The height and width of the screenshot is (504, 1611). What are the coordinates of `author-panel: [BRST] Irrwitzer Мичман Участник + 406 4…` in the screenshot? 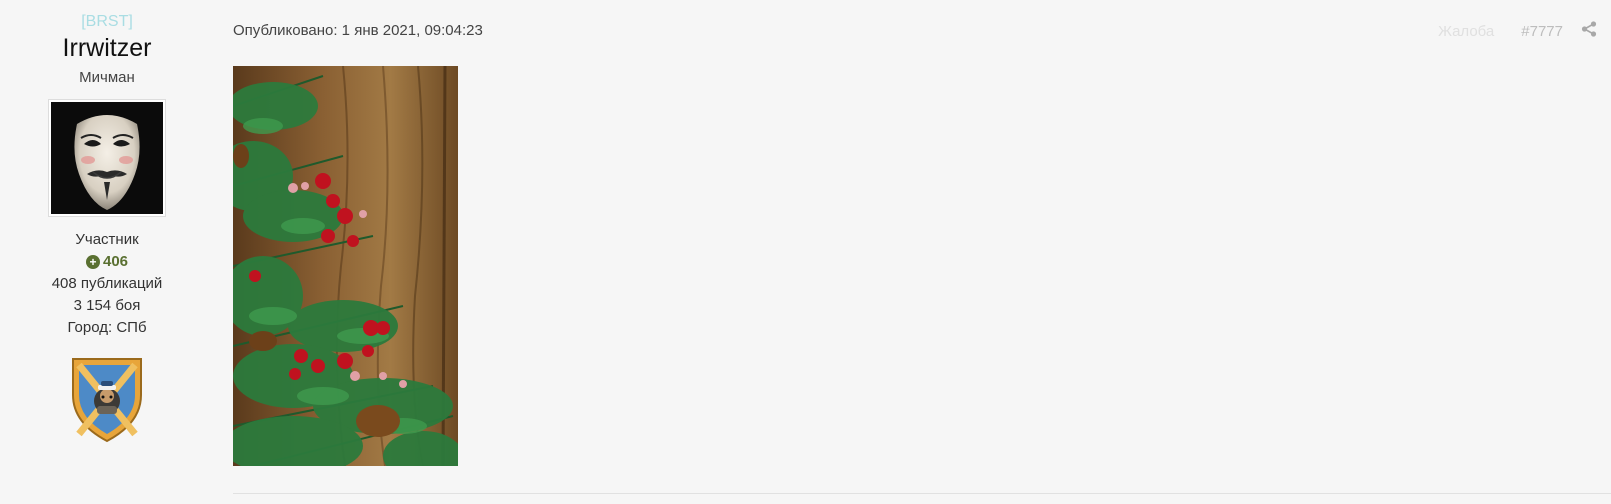 It's located at (107, 227).